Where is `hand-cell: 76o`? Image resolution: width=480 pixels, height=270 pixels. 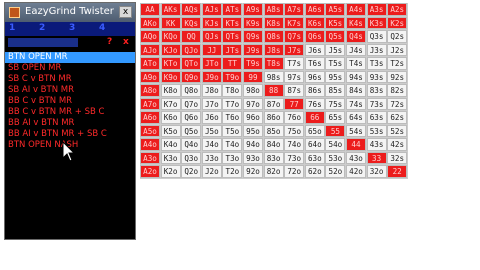 hand-cell: 76o is located at coordinates (294, 117).